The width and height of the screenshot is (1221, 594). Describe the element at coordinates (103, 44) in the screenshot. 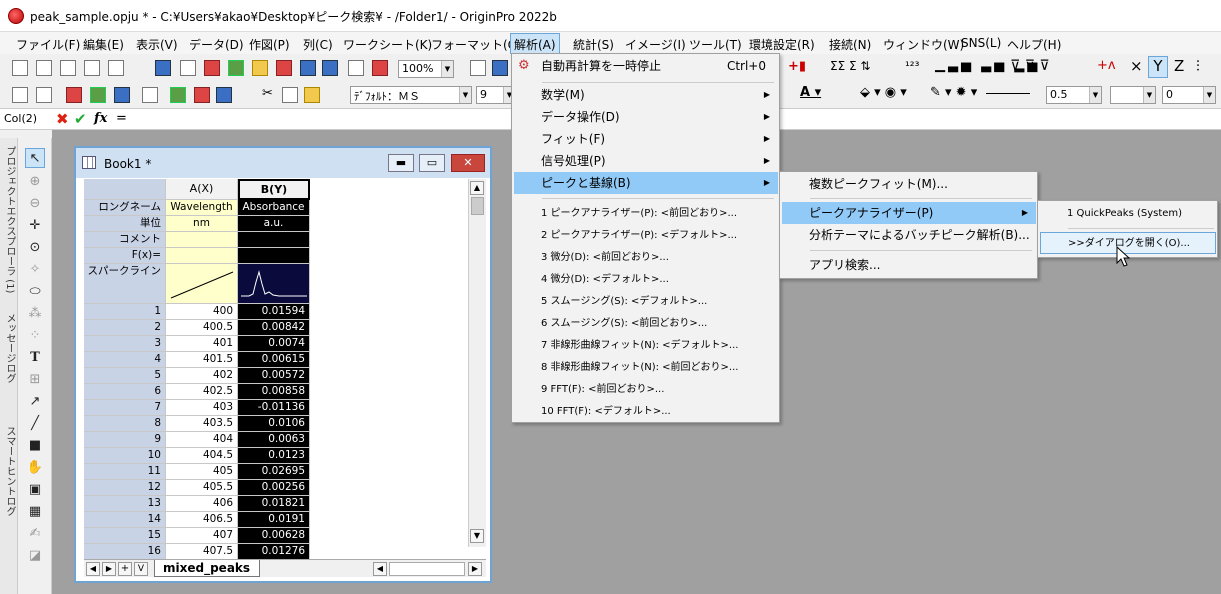

I see `menu-edit: 編集(E)` at that location.